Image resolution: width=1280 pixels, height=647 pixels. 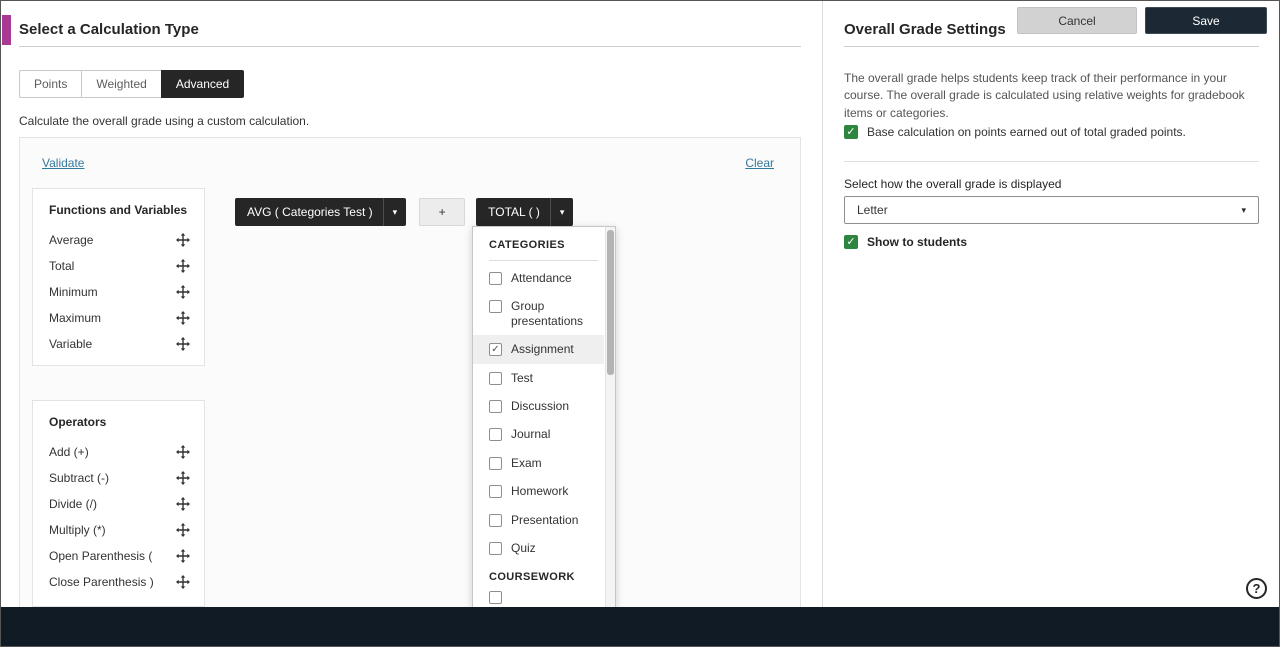 What do you see at coordinates (101, 582) in the screenshot?
I see `operator-label: Close Parenthesis )` at bounding box center [101, 582].